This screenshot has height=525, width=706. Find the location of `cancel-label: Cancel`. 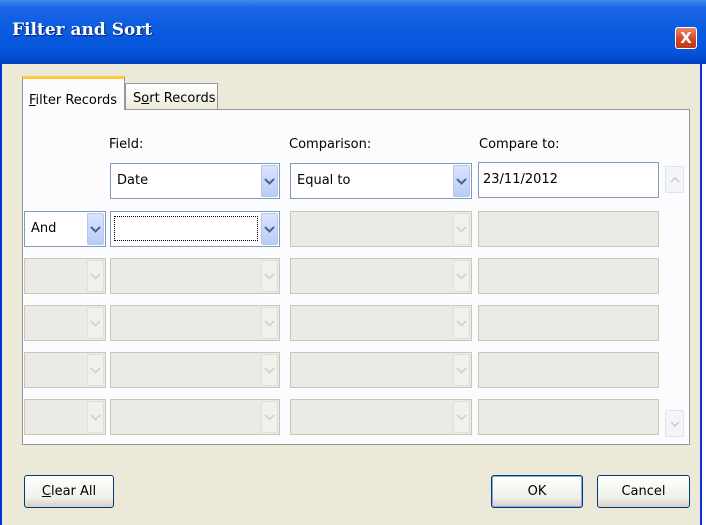

cancel-label: Cancel is located at coordinates (643, 491).